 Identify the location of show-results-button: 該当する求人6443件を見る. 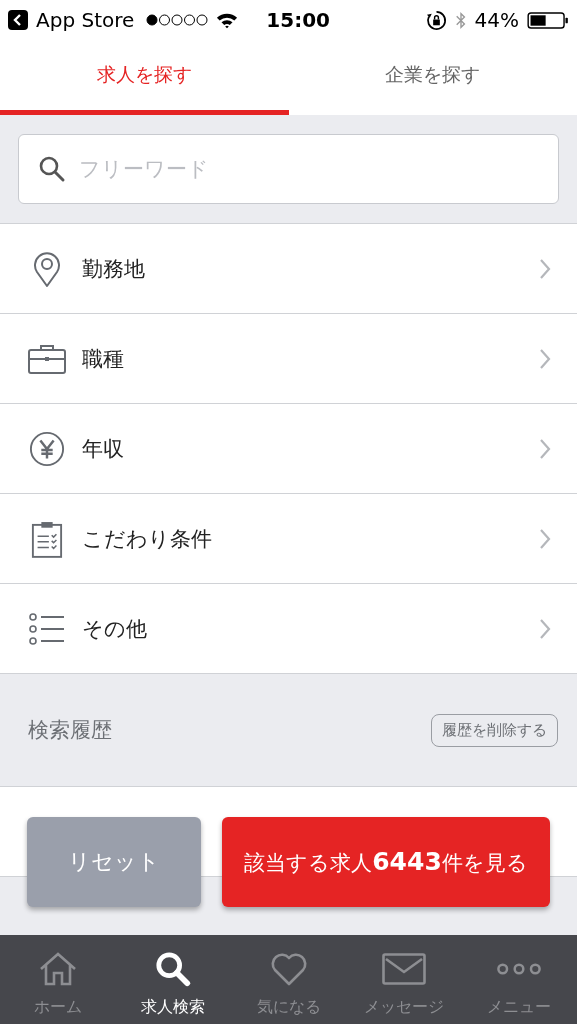
(386, 862).